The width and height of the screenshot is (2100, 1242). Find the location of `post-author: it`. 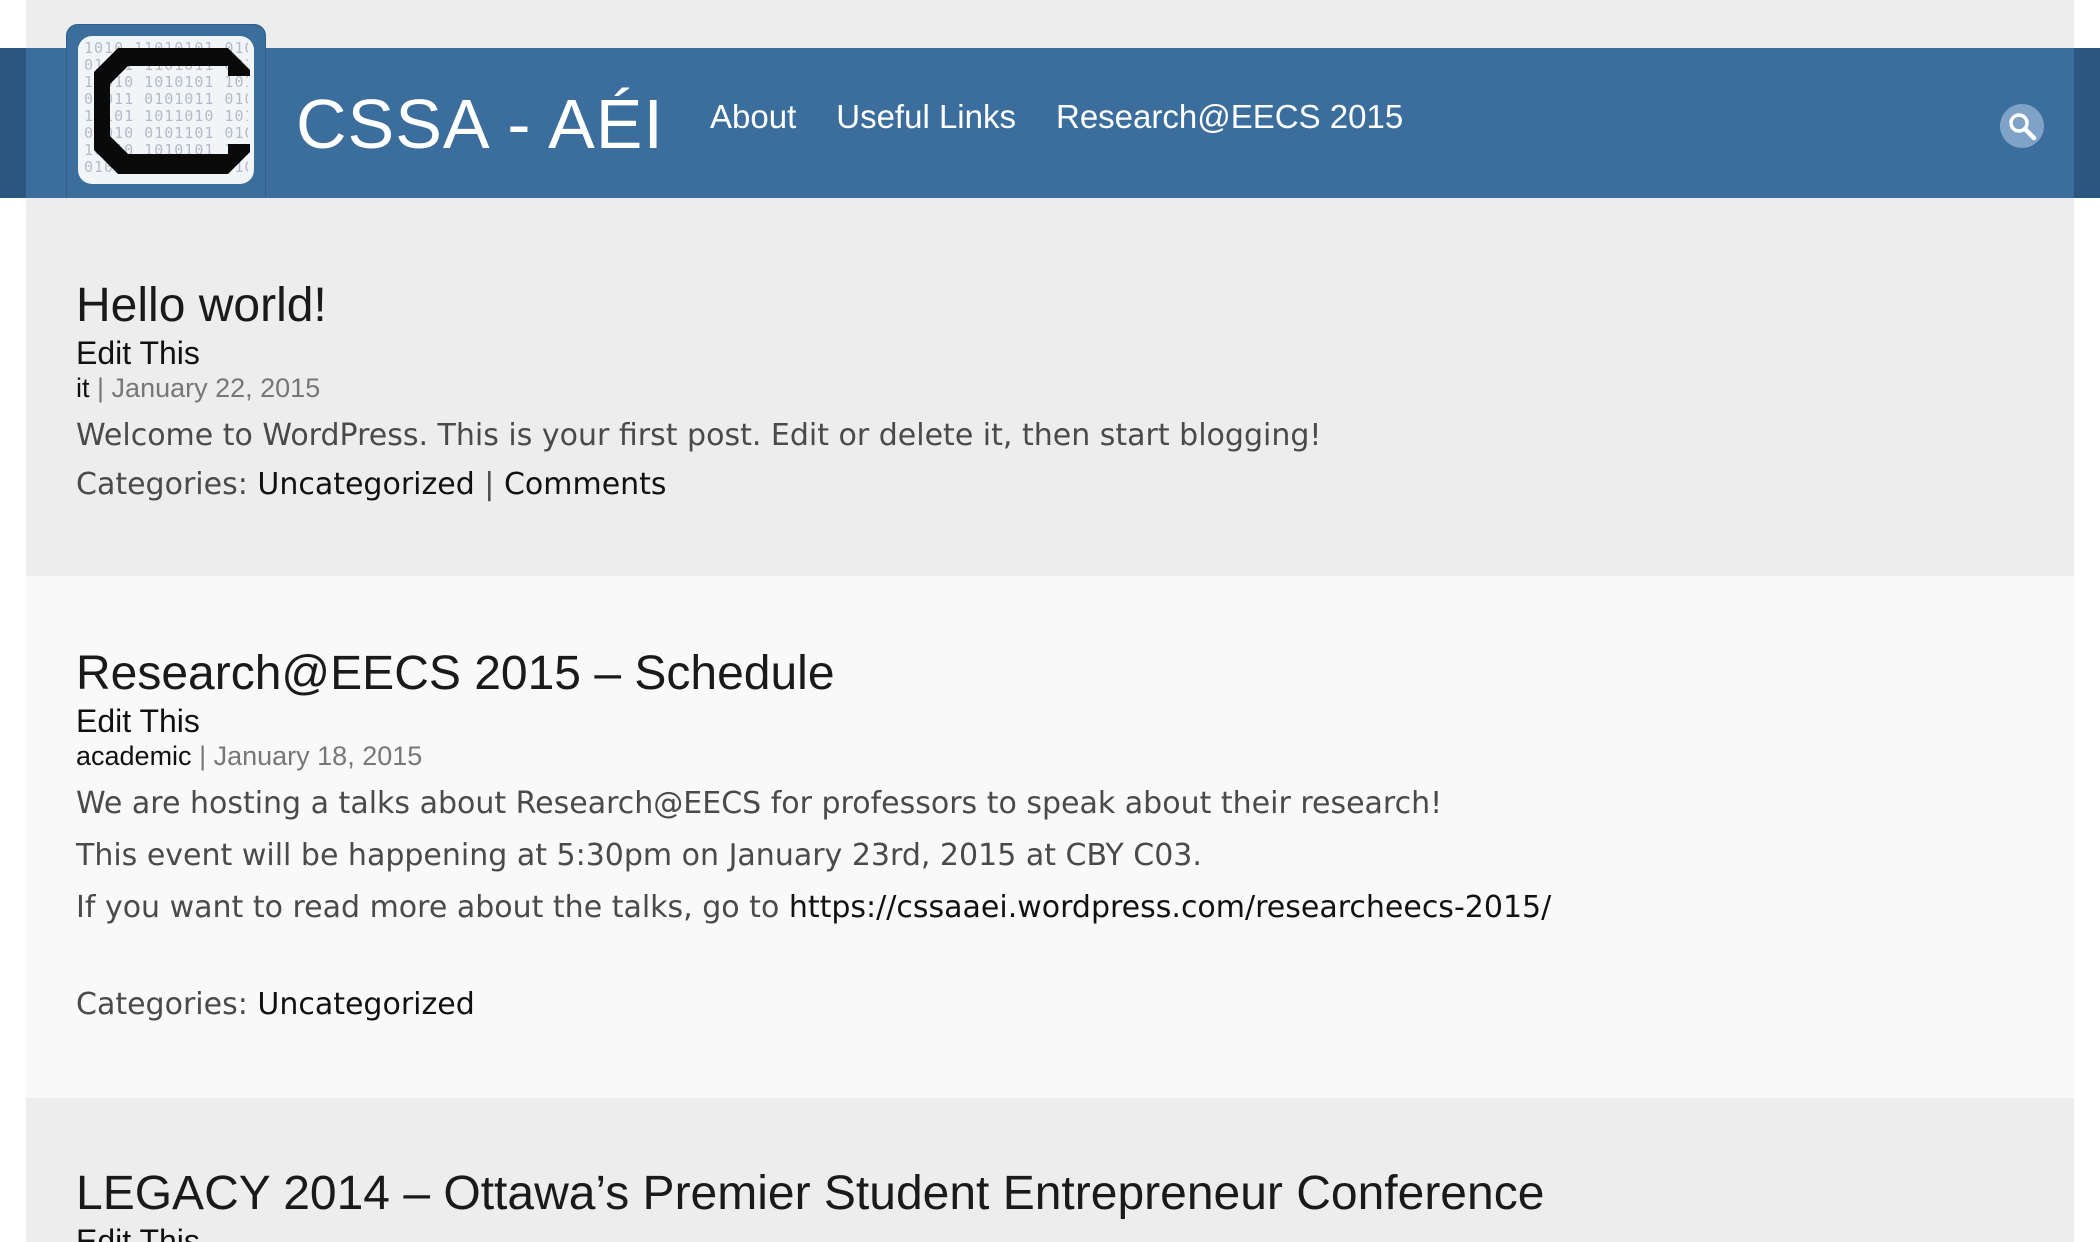

post-author: it is located at coordinates (83, 388).